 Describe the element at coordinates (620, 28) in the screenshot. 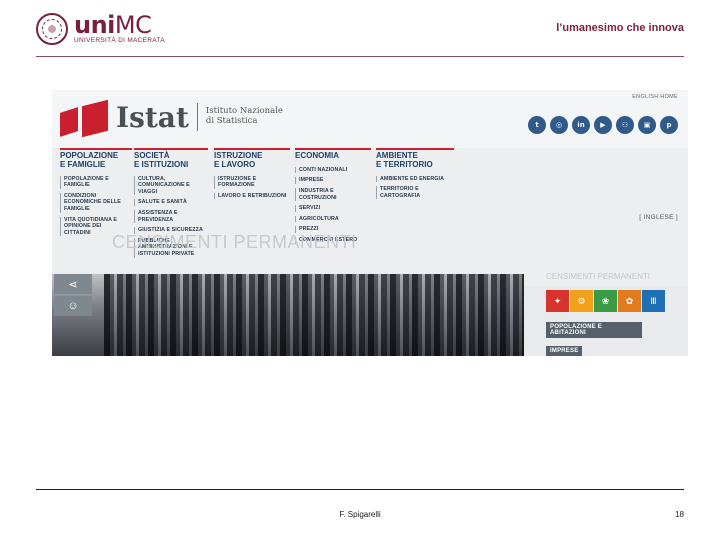

I see `tagline: l’umanesimo che innova` at that location.